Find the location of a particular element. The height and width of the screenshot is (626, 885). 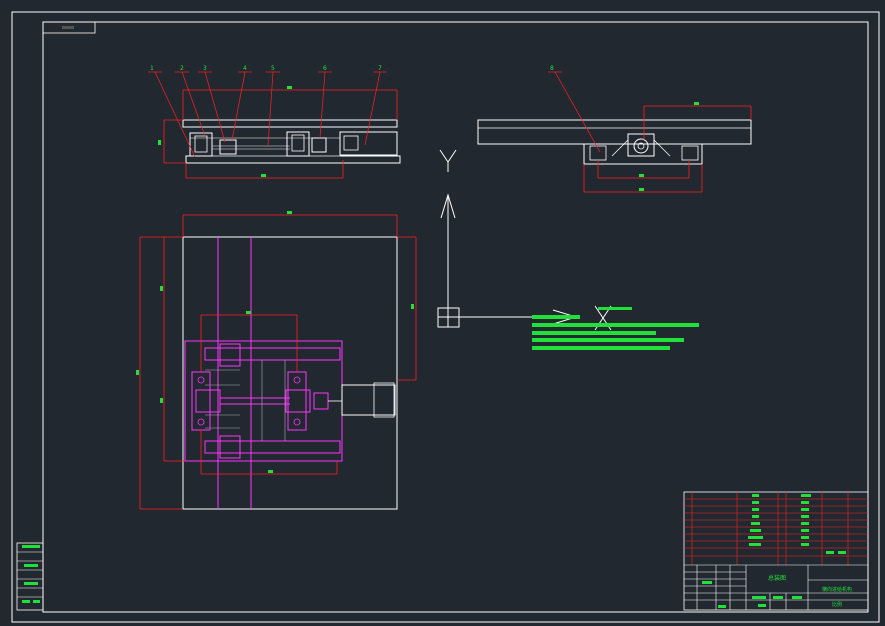

side-view is located at coordinates (614, 132).